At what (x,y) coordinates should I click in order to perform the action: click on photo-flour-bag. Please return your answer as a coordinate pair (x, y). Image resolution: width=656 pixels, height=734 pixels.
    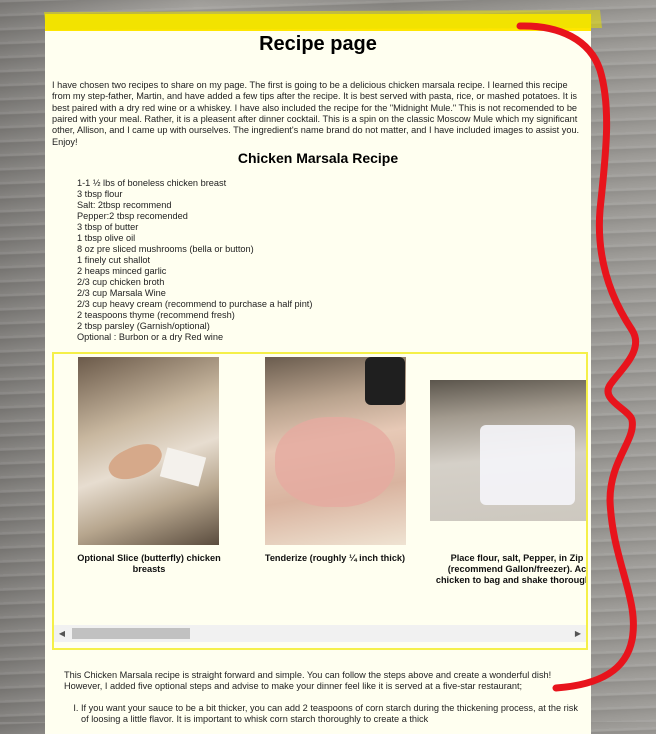
    Looking at the image, I should click on (508, 450).